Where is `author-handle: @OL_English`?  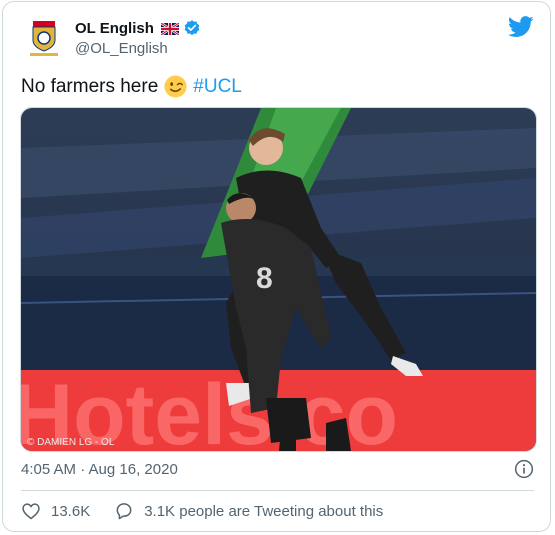
author-handle: @OL_English is located at coordinates (121, 48).